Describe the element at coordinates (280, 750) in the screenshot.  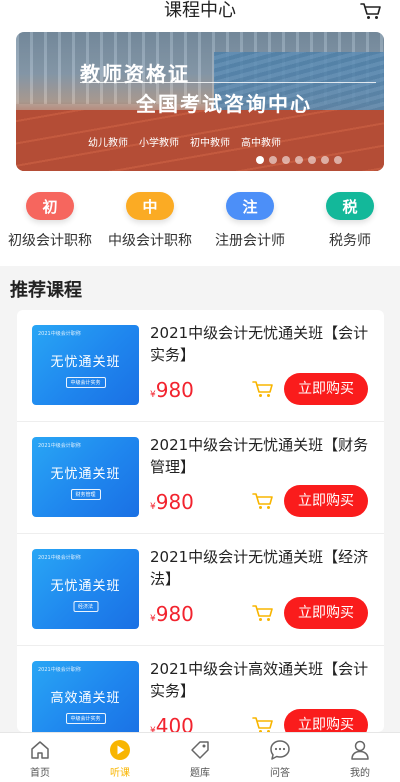
I see `chat-icon` at that location.